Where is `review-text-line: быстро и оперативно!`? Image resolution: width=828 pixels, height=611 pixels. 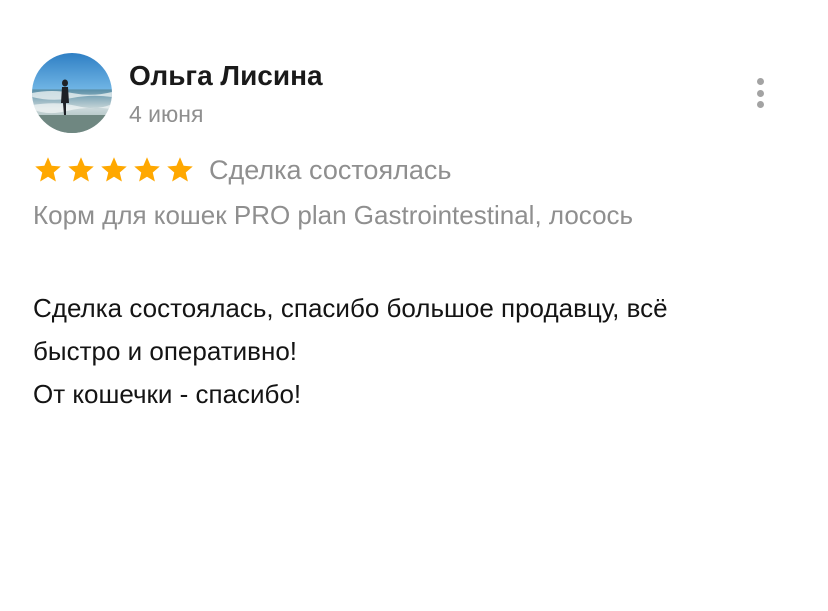 review-text-line: быстро и оперативно! is located at coordinates (165, 351).